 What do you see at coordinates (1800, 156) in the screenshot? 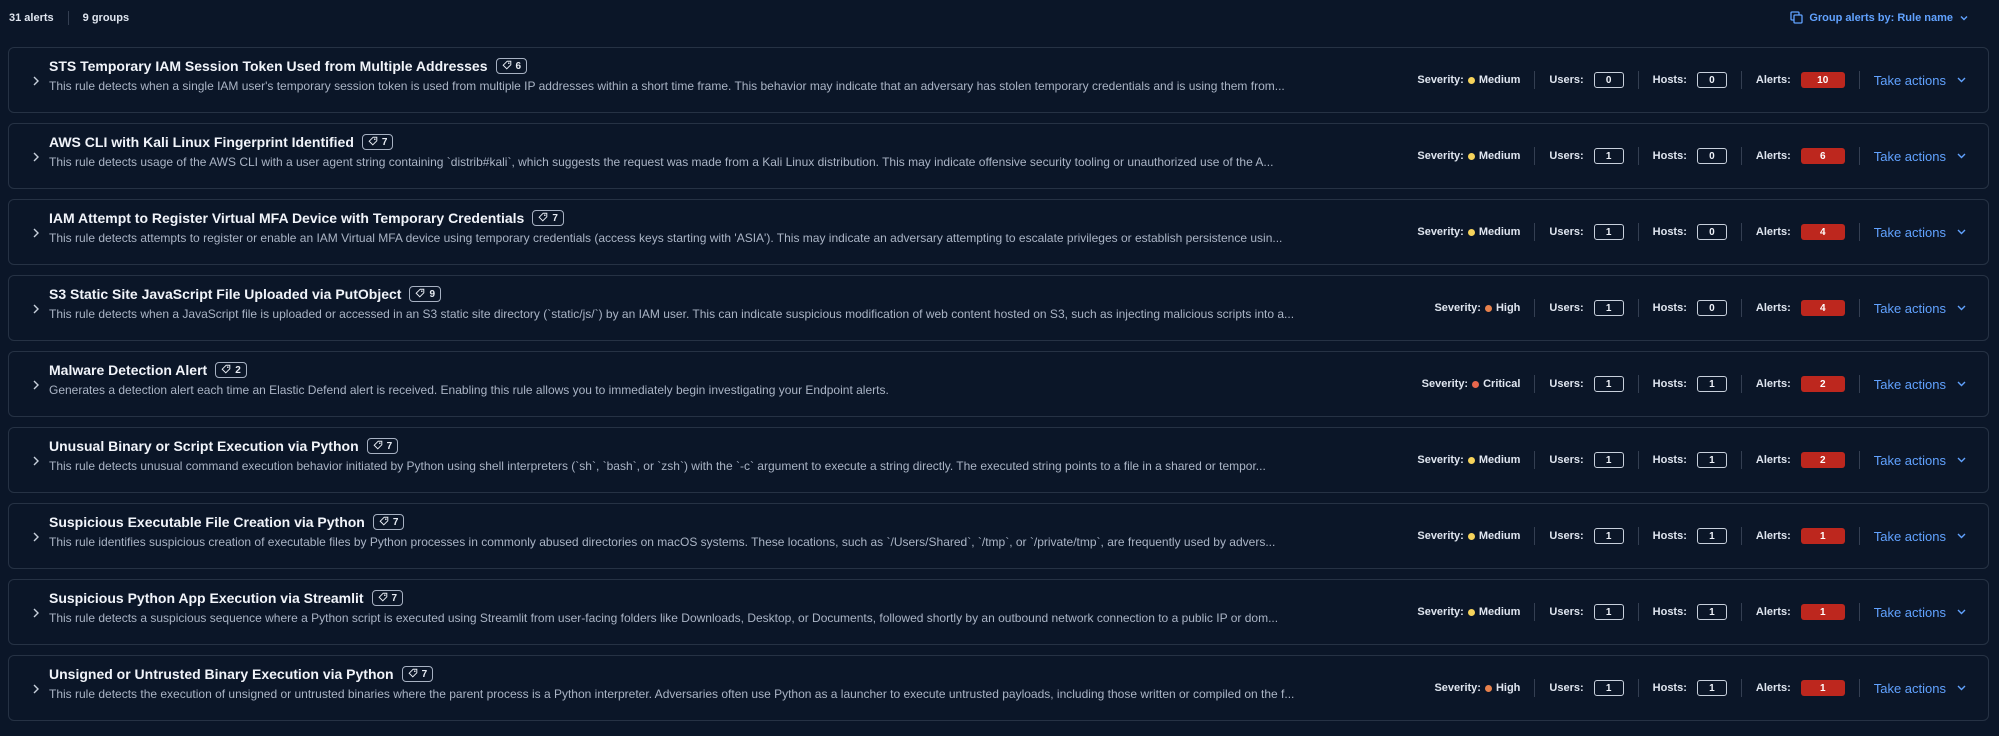
I see `alerts-stat: Alerts: 6` at bounding box center [1800, 156].